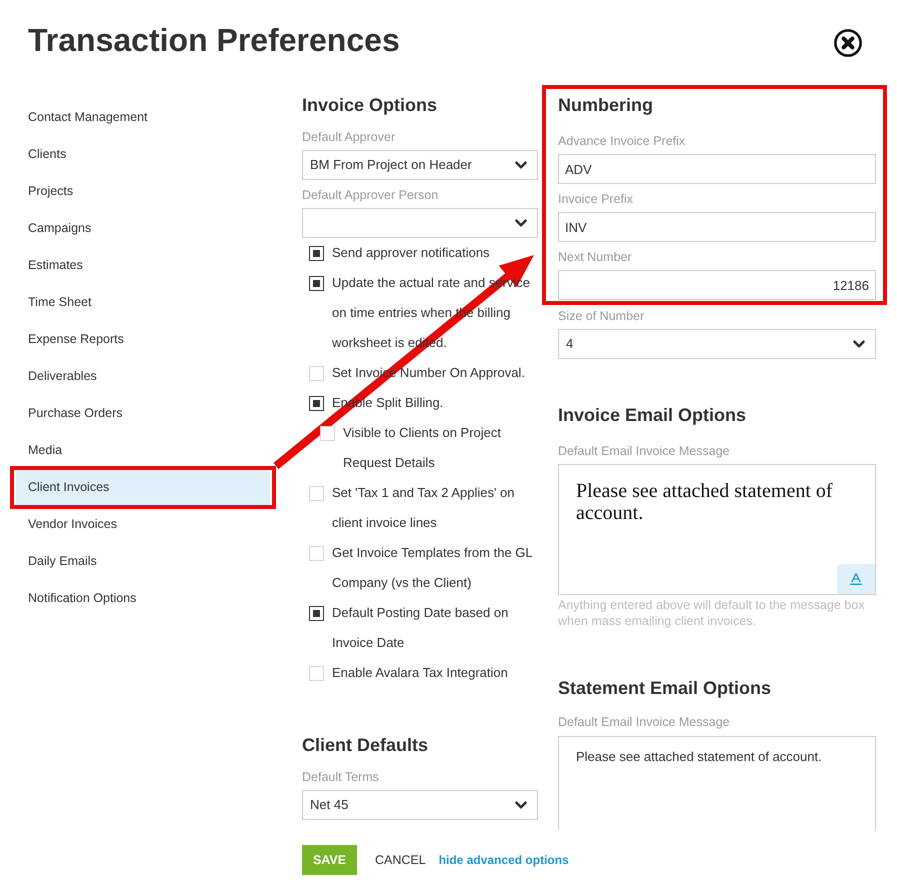 The image size is (897, 884). Describe the element at coordinates (622, 141) in the screenshot. I see `field-label: Advance Invoice Prefix` at that location.